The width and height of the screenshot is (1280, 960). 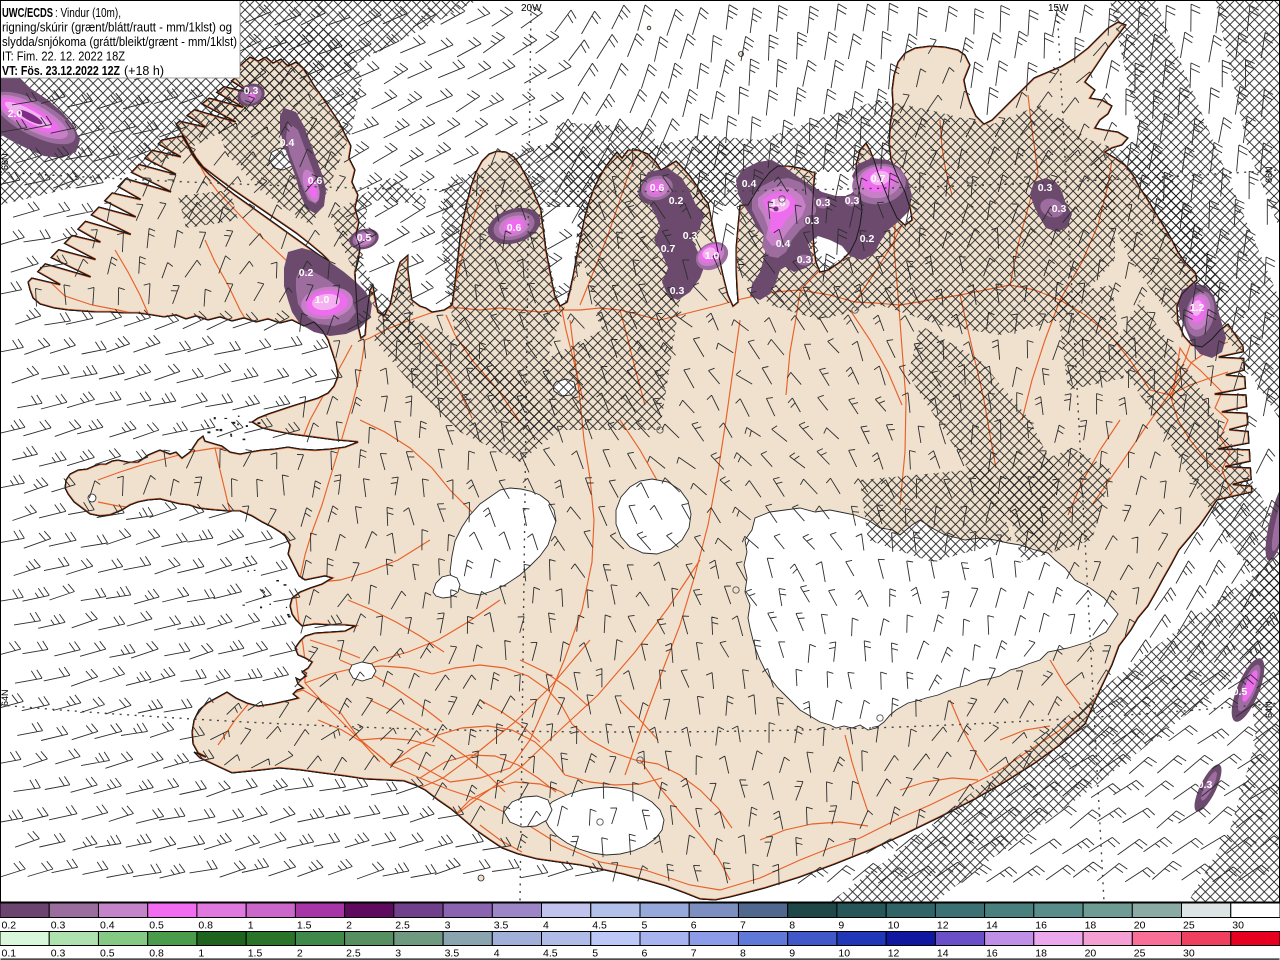 I want to click on svg-text: UWC/ECDS, so click(x=27, y=13).